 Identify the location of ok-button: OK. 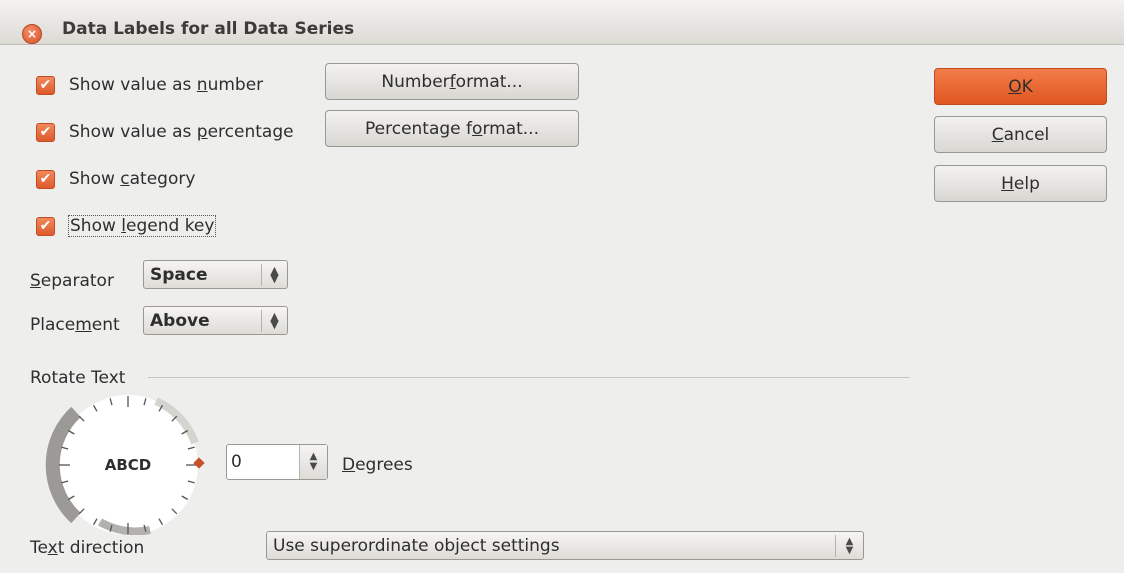
(1020, 86).